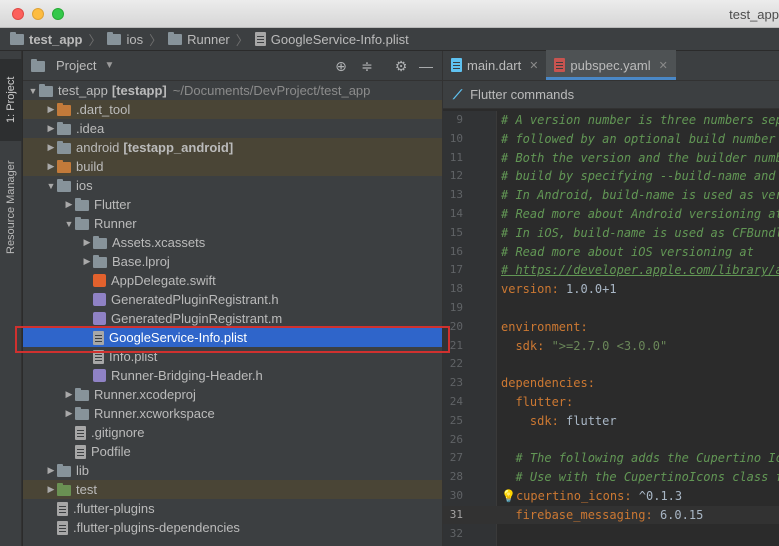  What do you see at coordinates (611, 65) in the screenshot?
I see `tab-pubspec-yaml: pubspec.yaml ✕` at bounding box center [611, 65].